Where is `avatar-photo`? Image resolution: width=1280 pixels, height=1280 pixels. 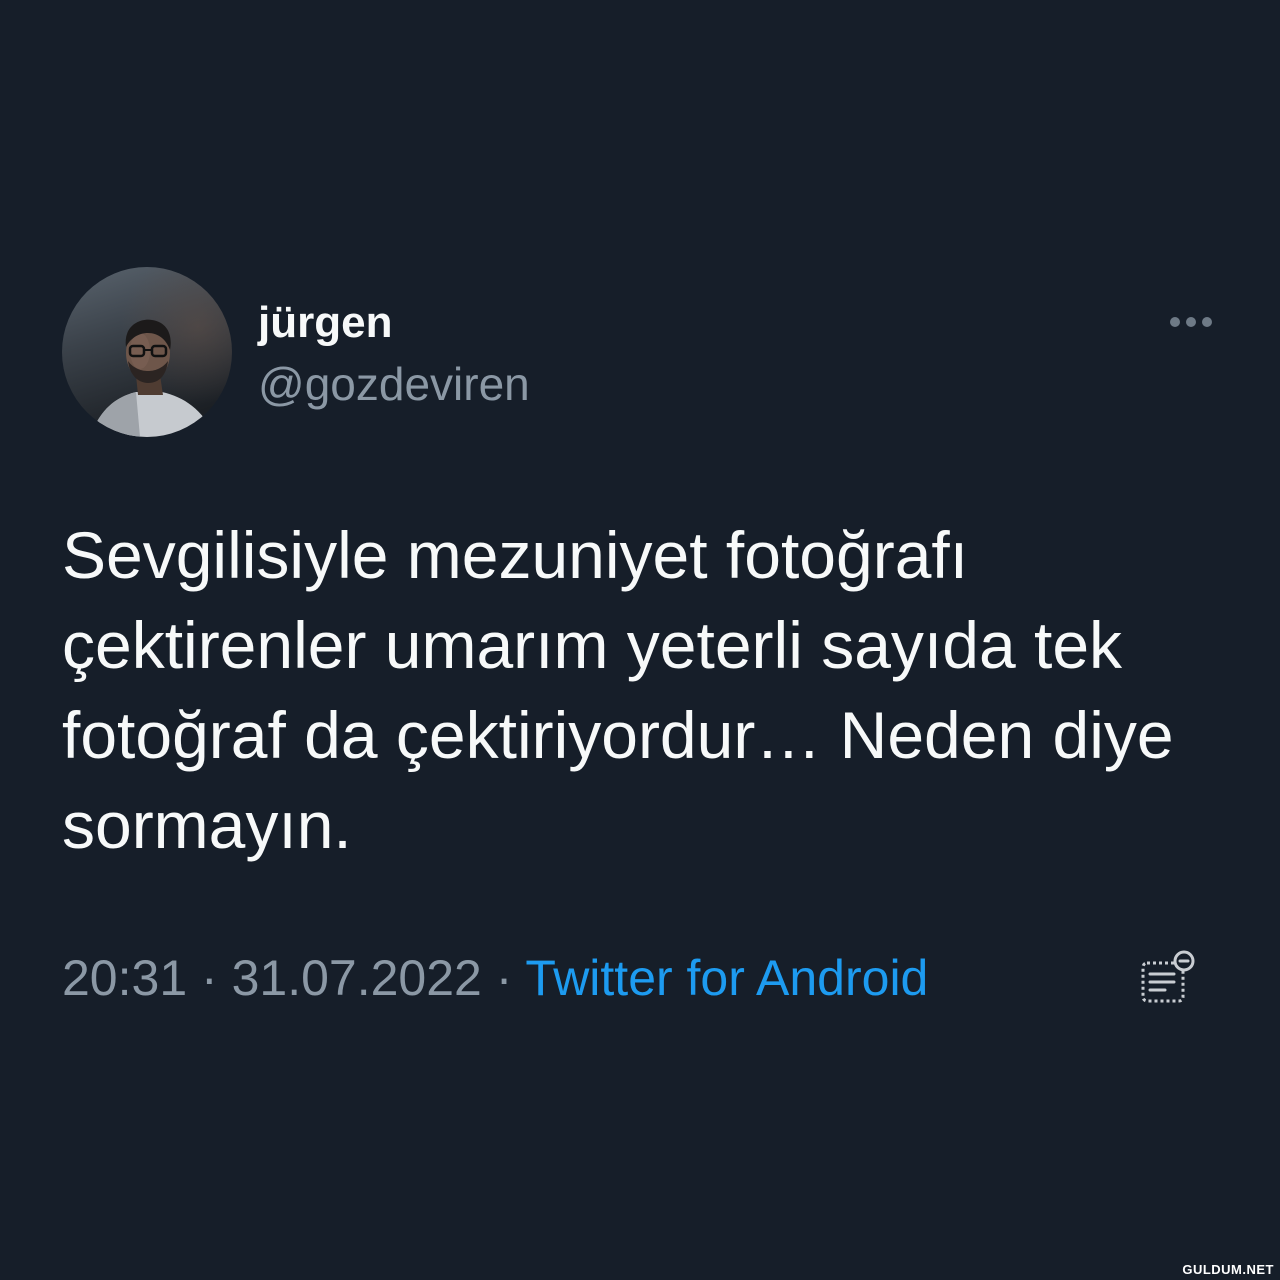 avatar-photo is located at coordinates (147, 352).